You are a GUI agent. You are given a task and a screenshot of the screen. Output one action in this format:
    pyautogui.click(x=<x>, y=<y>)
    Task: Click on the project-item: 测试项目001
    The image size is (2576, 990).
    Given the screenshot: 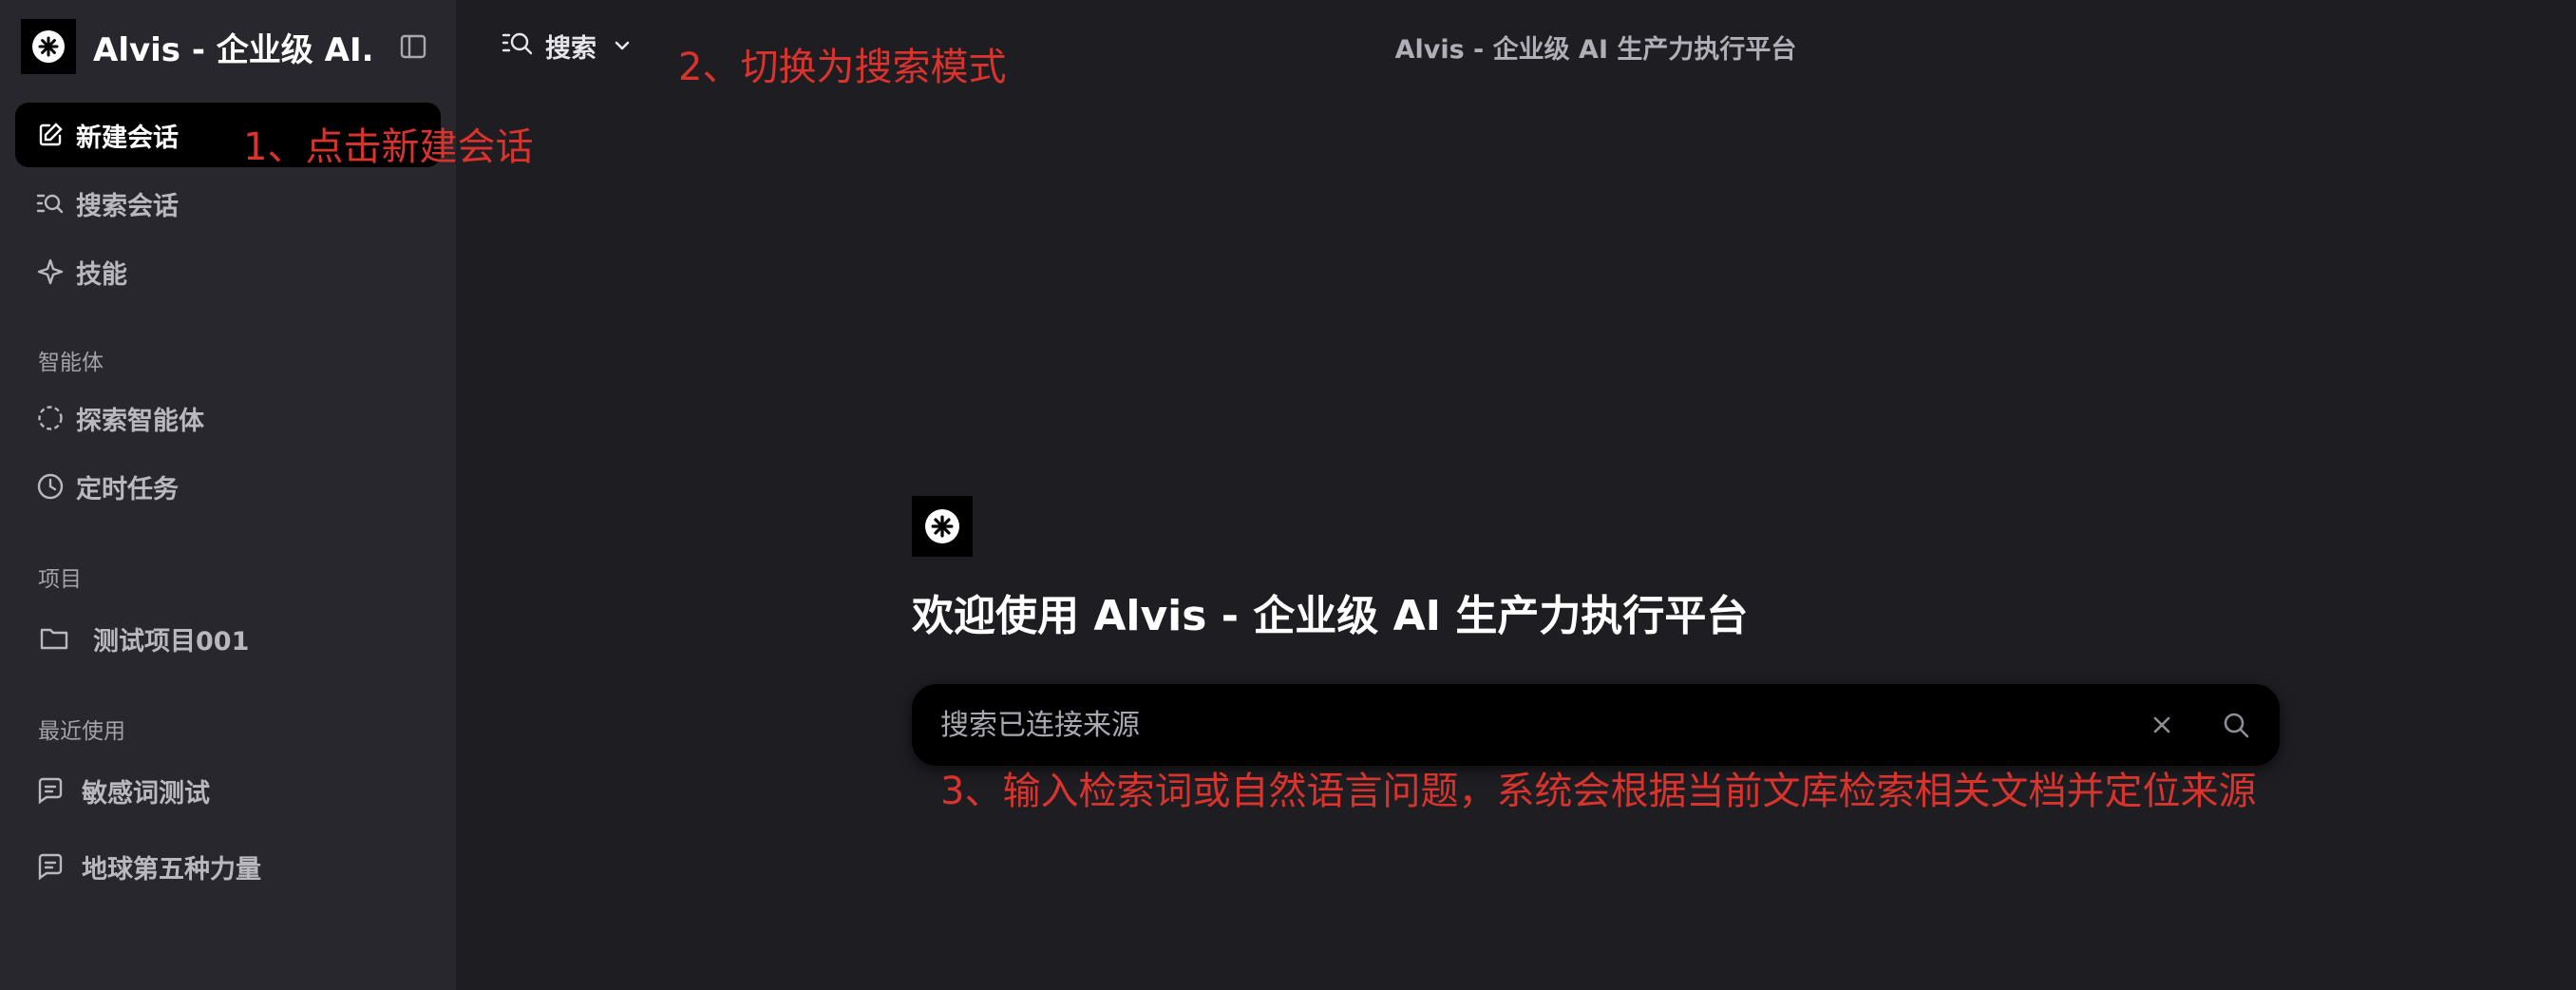 What is the action you would take?
    pyautogui.click(x=228, y=638)
    